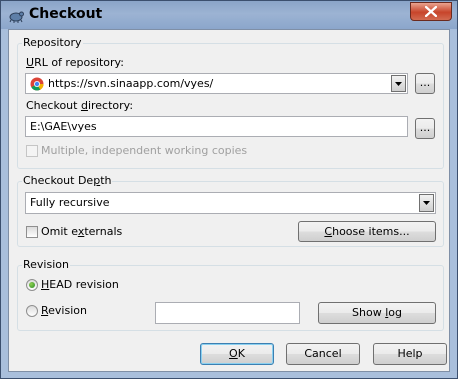 This screenshot has width=458, height=379. Describe the element at coordinates (227, 313) in the screenshot. I see `revision-input` at that location.